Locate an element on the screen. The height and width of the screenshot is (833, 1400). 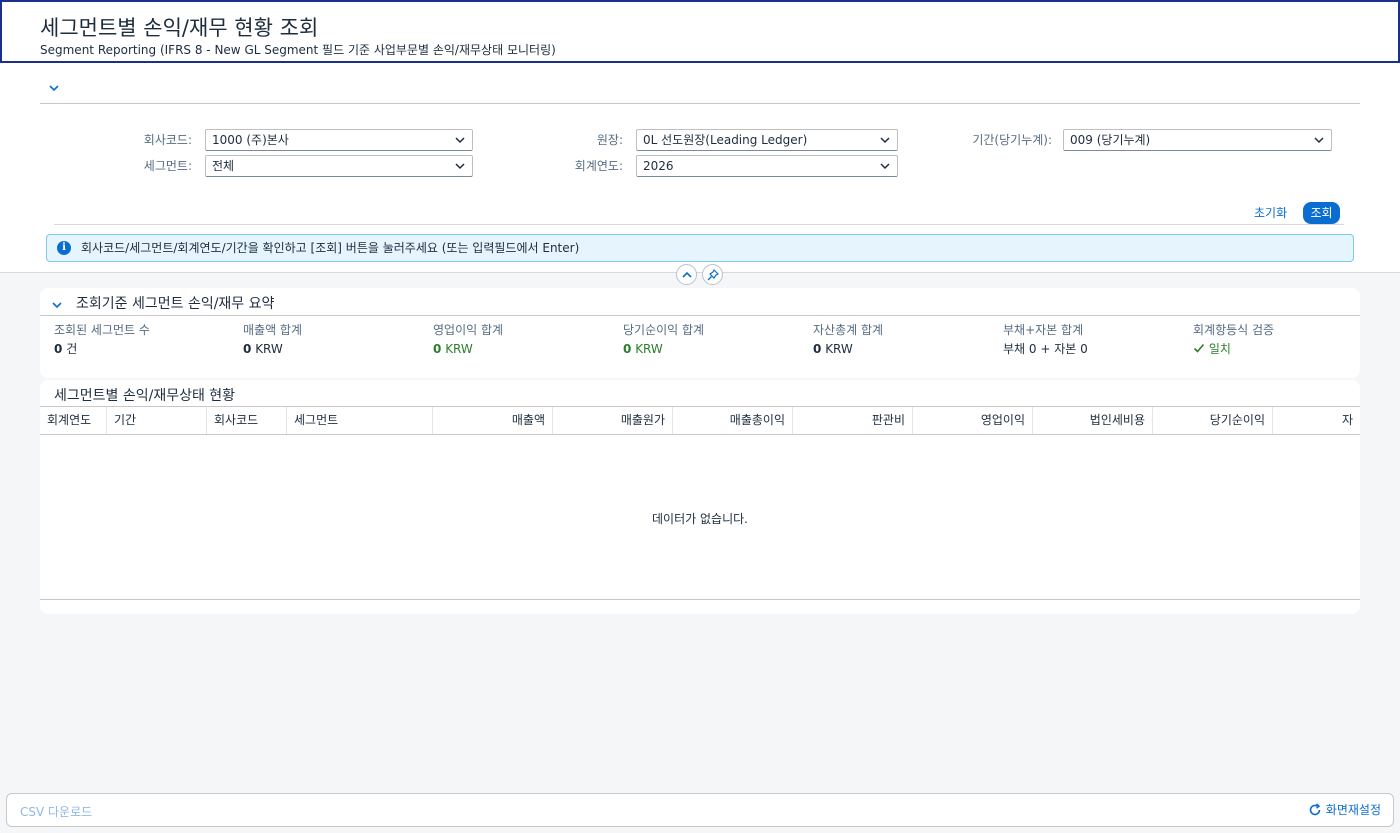
kpi-unit: 건 is located at coordinates (72, 349).